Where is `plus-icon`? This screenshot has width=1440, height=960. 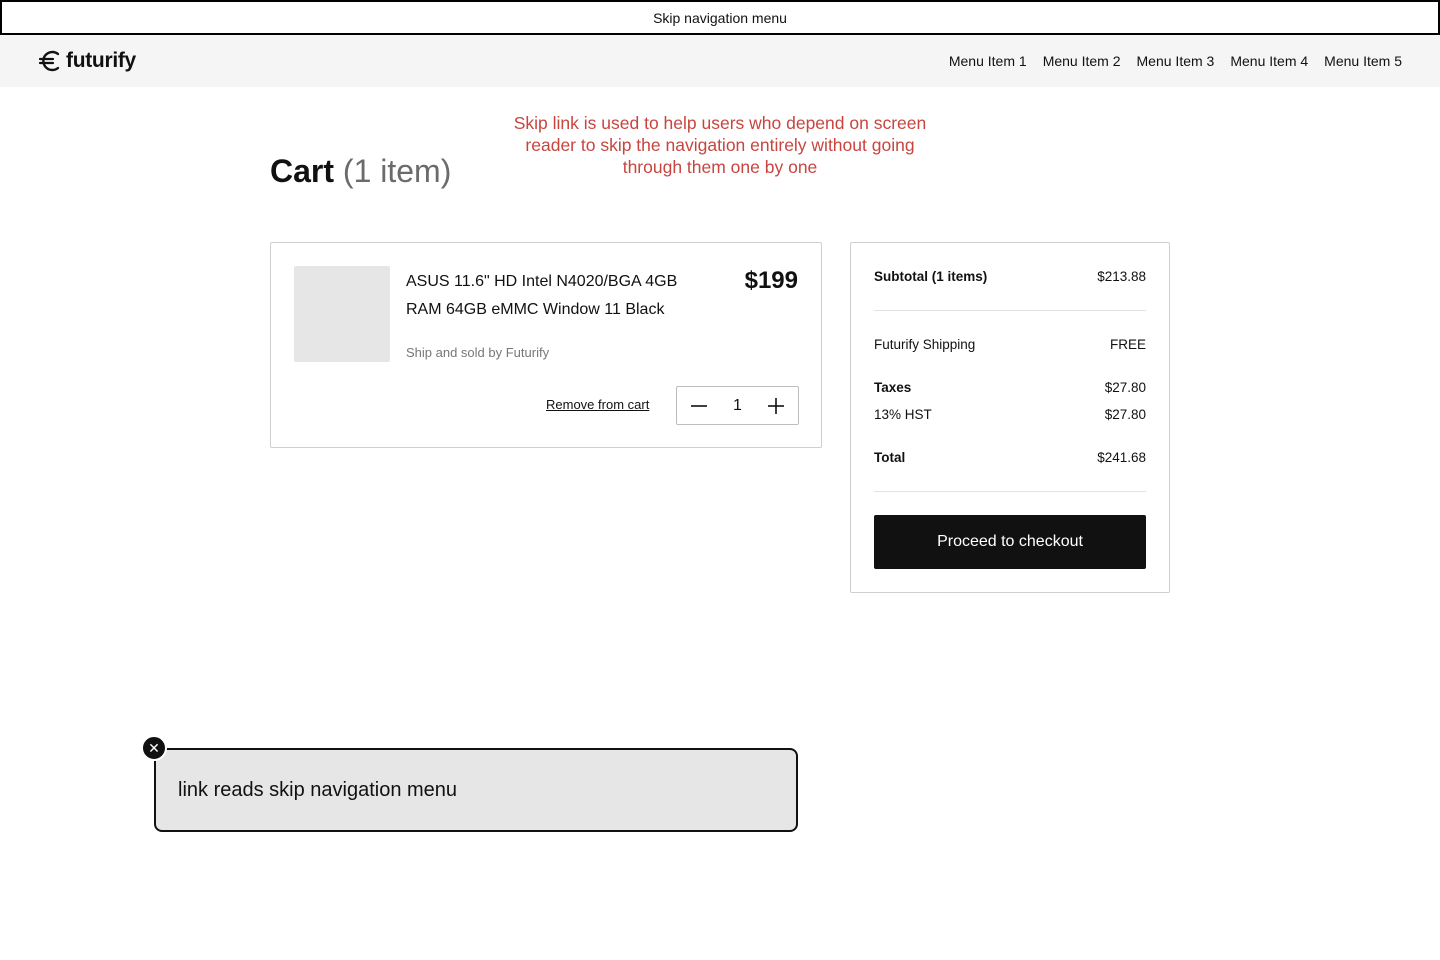
plus-icon is located at coordinates (776, 405).